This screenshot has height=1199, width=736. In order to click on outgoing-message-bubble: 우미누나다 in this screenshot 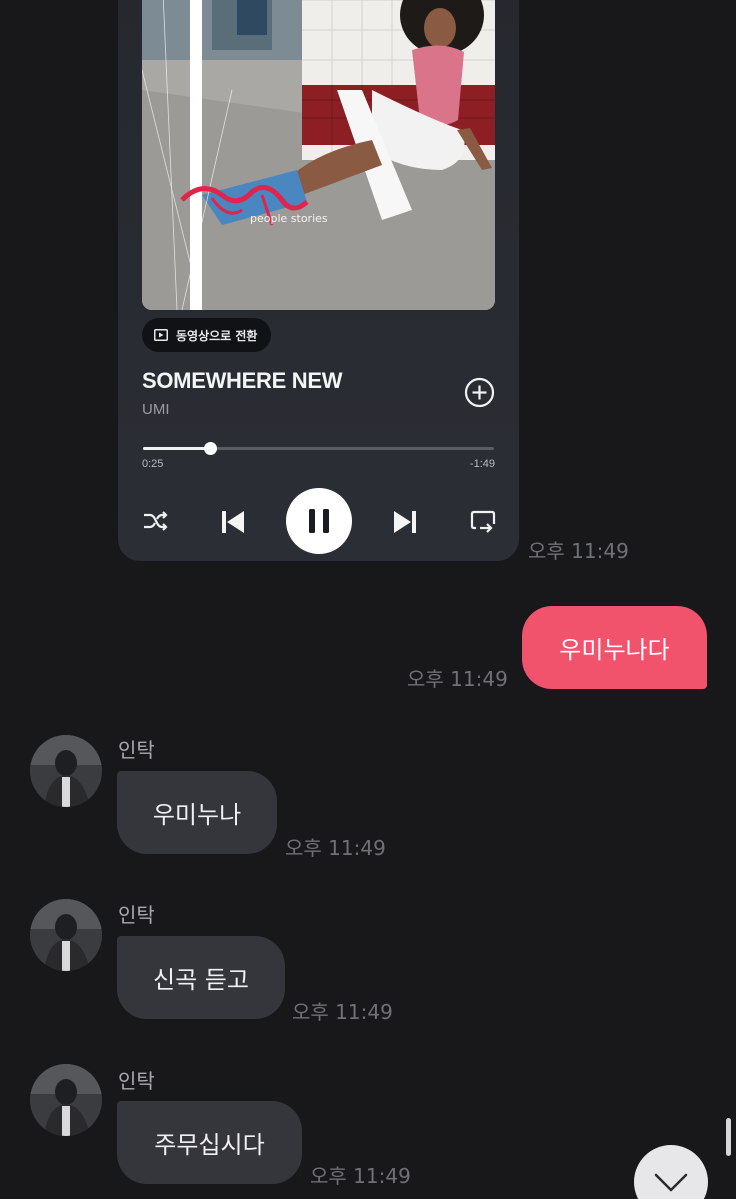, I will do `click(614, 647)`.